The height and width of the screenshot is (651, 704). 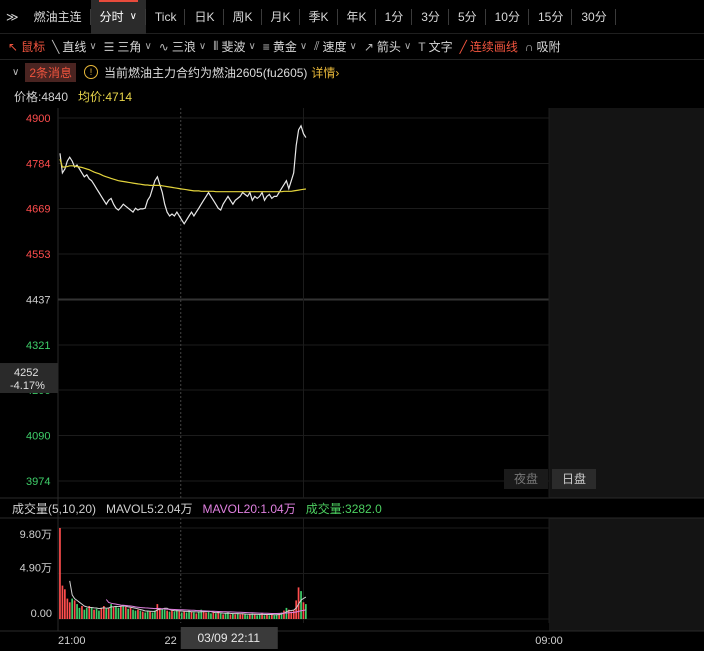 What do you see at coordinates (41, 96) in the screenshot?
I see `price-label: 价格:4840` at bounding box center [41, 96].